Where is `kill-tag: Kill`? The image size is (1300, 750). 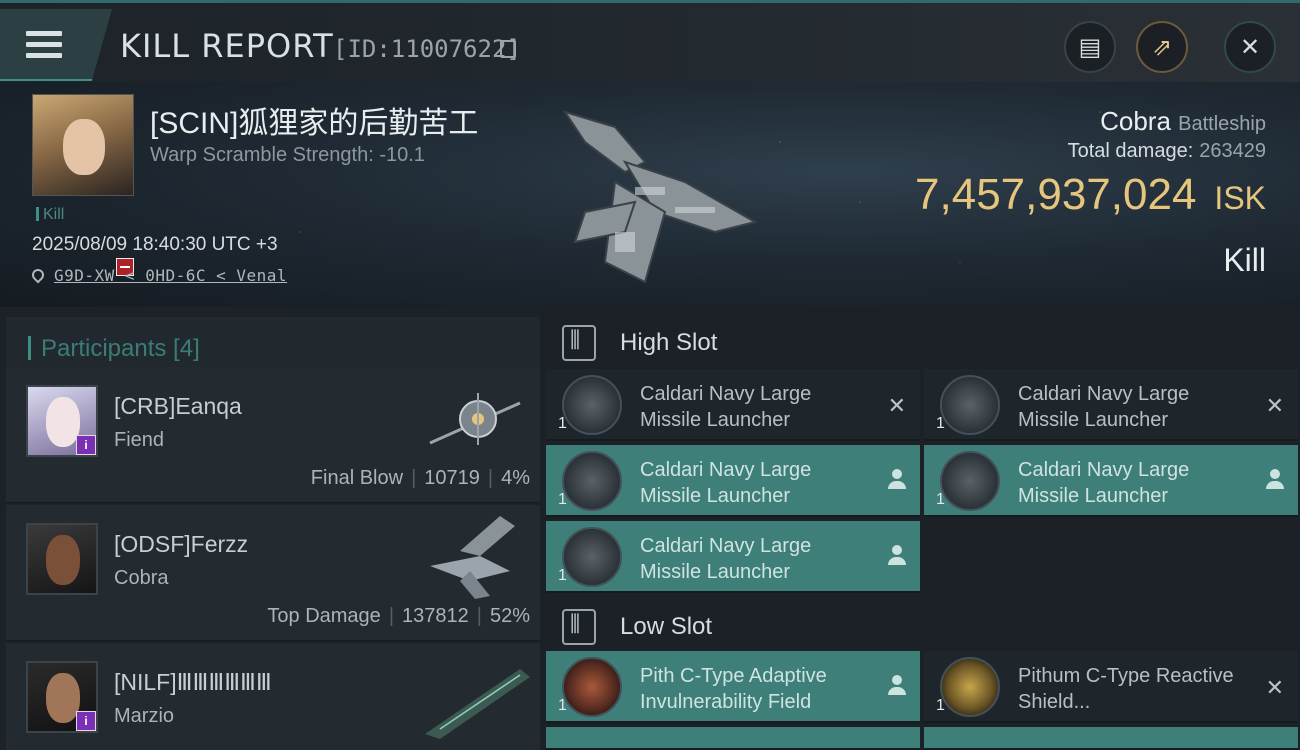 kill-tag: Kill is located at coordinates (50, 215).